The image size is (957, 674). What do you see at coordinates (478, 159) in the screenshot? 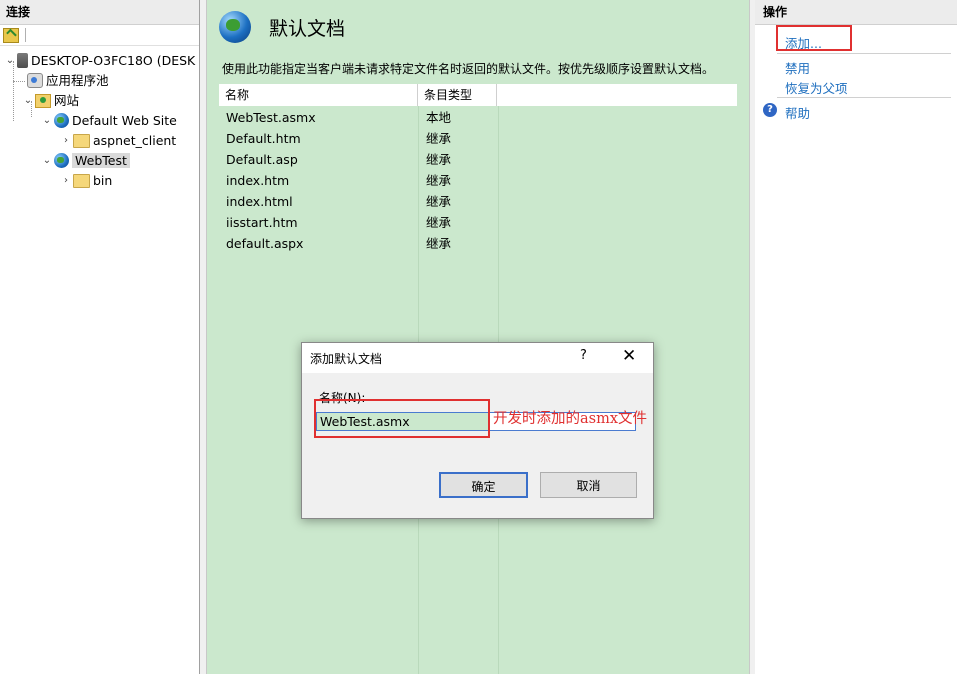
I see `list-item: Default.asp 继承` at bounding box center [478, 159].